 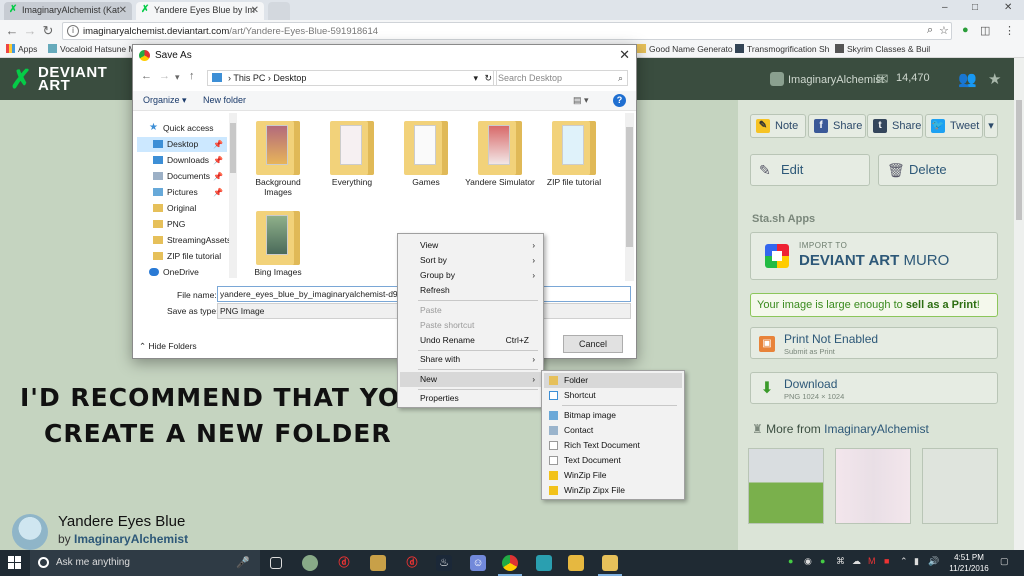 I want to click on organize-button: Organize ▾, so click(x=165, y=100).